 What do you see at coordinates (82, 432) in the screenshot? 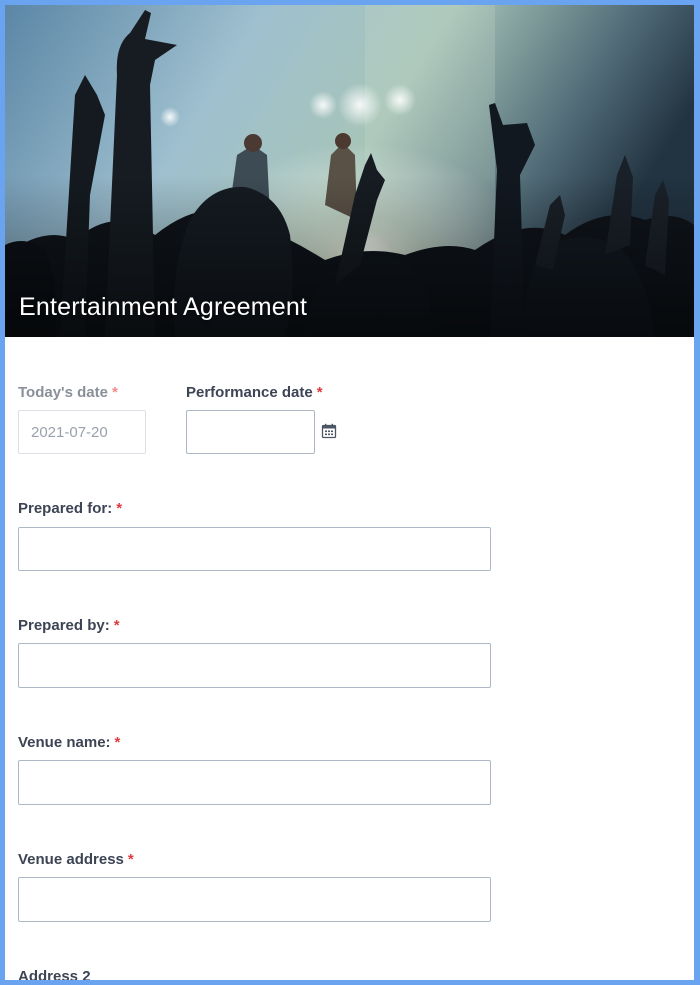
I see `todays-date-input` at bounding box center [82, 432].